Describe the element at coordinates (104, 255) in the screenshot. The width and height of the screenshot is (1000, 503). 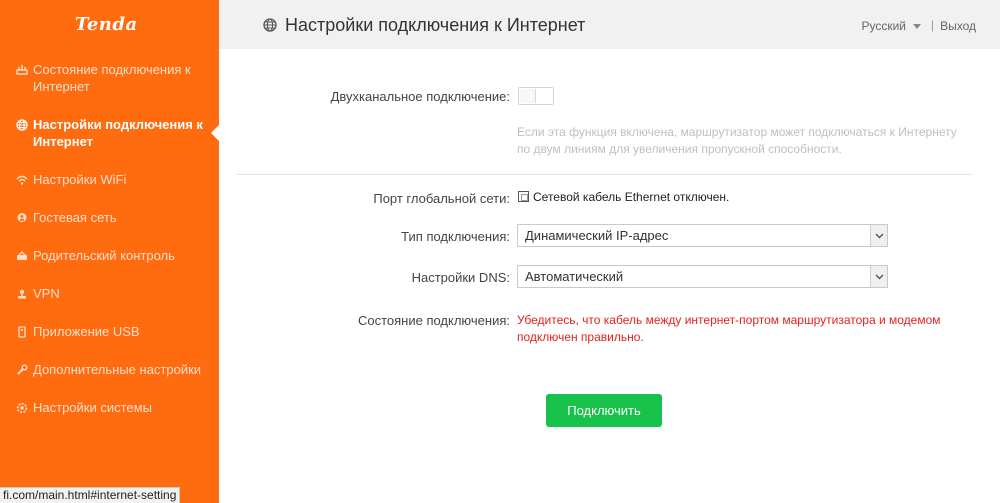
I see `sidebar-item-label: Родительский контроль` at that location.